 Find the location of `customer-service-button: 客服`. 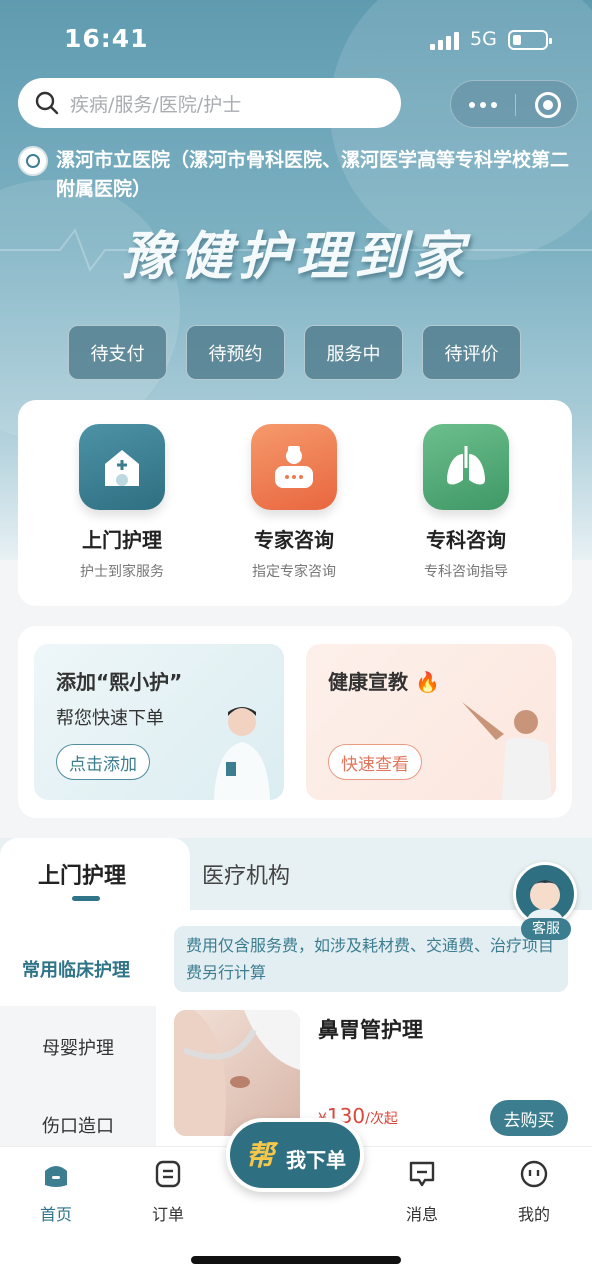

customer-service-button: 客服 is located at coordinates (545, 901).